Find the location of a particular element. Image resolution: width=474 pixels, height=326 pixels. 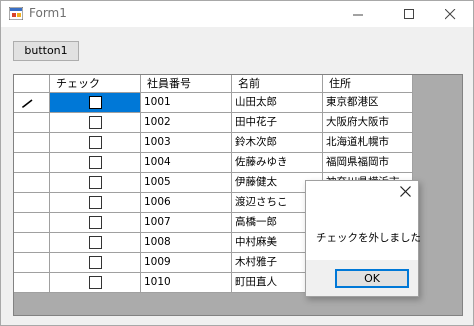

cell-employee-number: 1004 is located at coordinates (186, 163).